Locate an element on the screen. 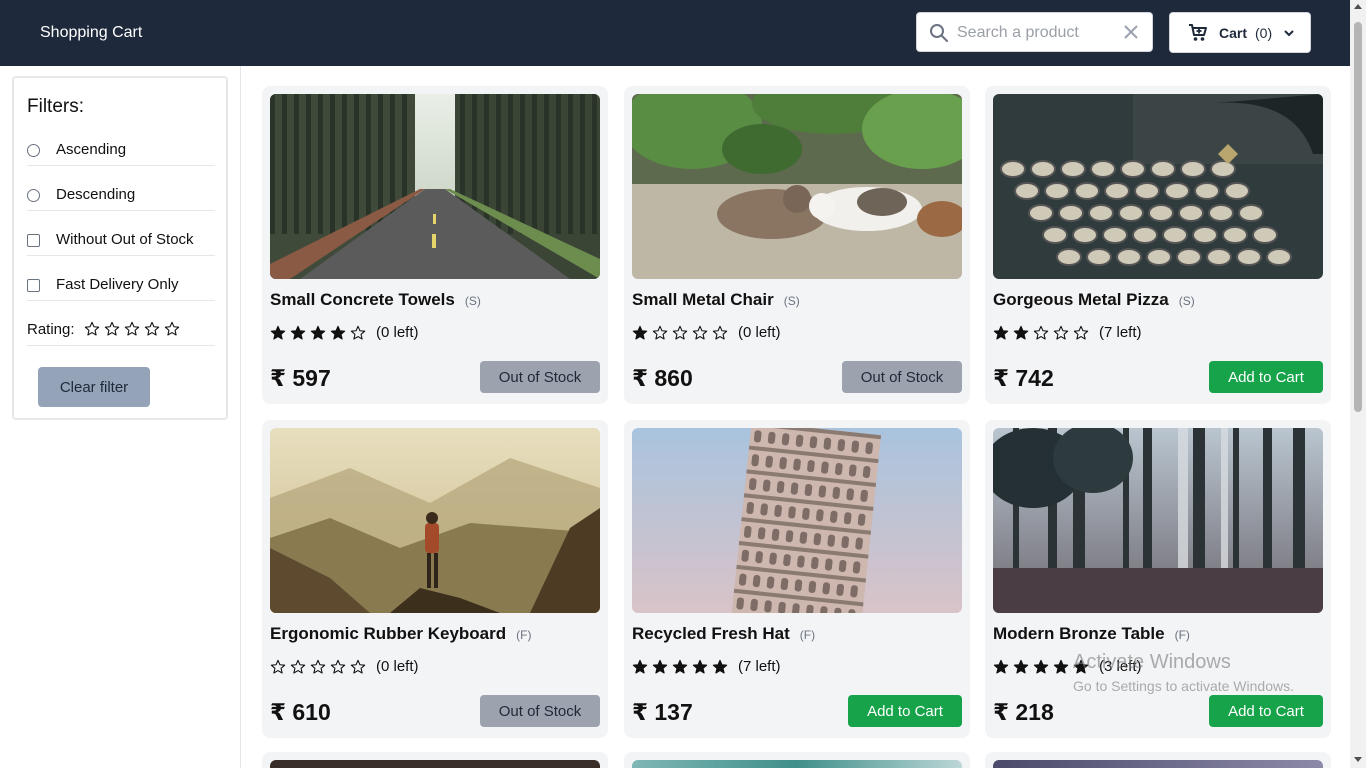  filters-title: Filters: is located at coordinates (55, 106).